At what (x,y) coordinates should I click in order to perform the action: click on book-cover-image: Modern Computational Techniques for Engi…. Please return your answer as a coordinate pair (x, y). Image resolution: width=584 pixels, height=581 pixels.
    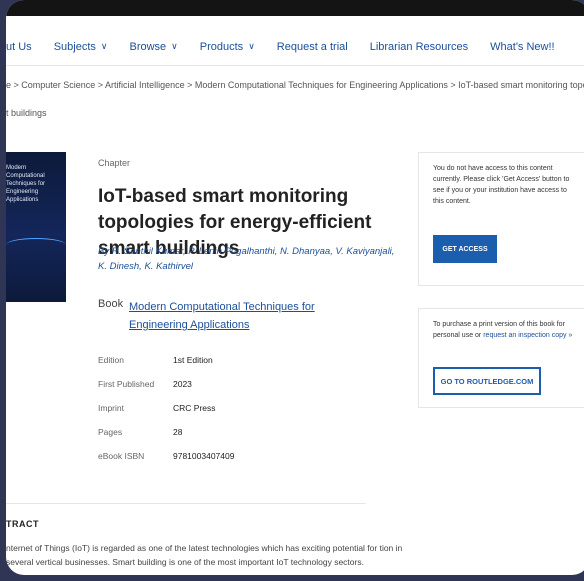
    Looking at the image, I should click on (36, 227).